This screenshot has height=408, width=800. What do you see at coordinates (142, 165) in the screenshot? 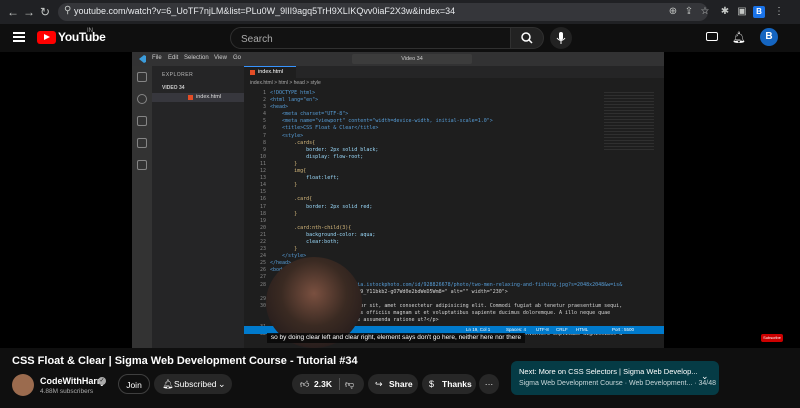
I see `extensions-panel-icon` at bounding box center [142, 165].